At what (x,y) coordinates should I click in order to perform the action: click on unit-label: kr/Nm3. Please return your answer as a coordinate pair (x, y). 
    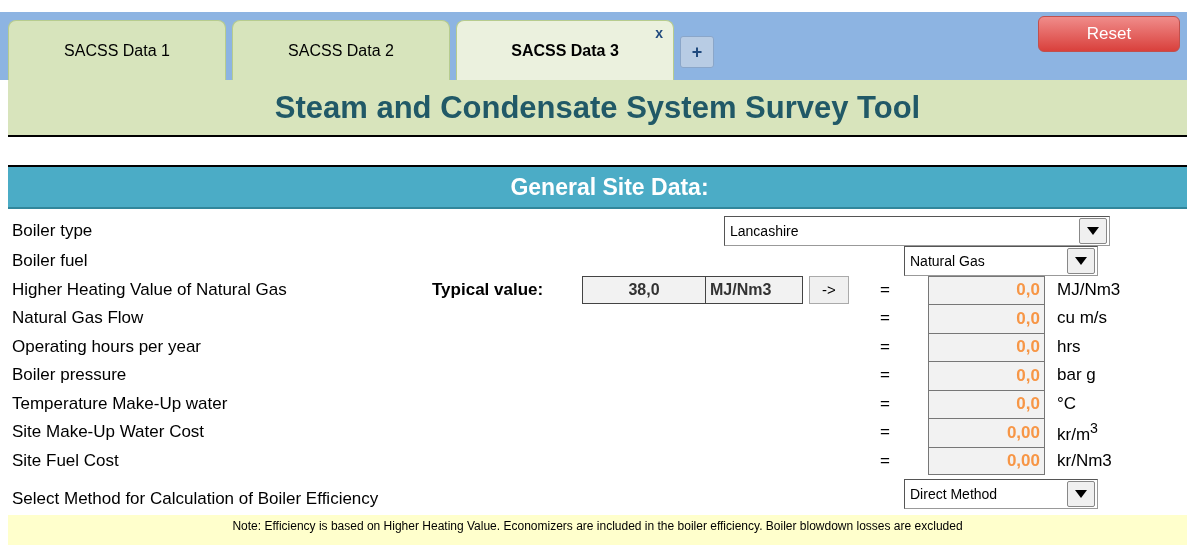
    Looking at the image, I should click on (1084, 460).